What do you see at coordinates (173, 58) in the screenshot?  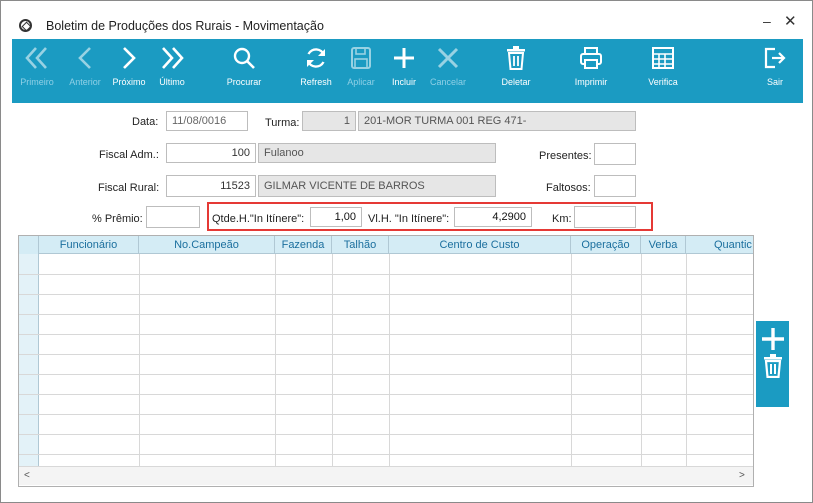 I see `double-chevron-right-icon` at bounding box center [173, 58].